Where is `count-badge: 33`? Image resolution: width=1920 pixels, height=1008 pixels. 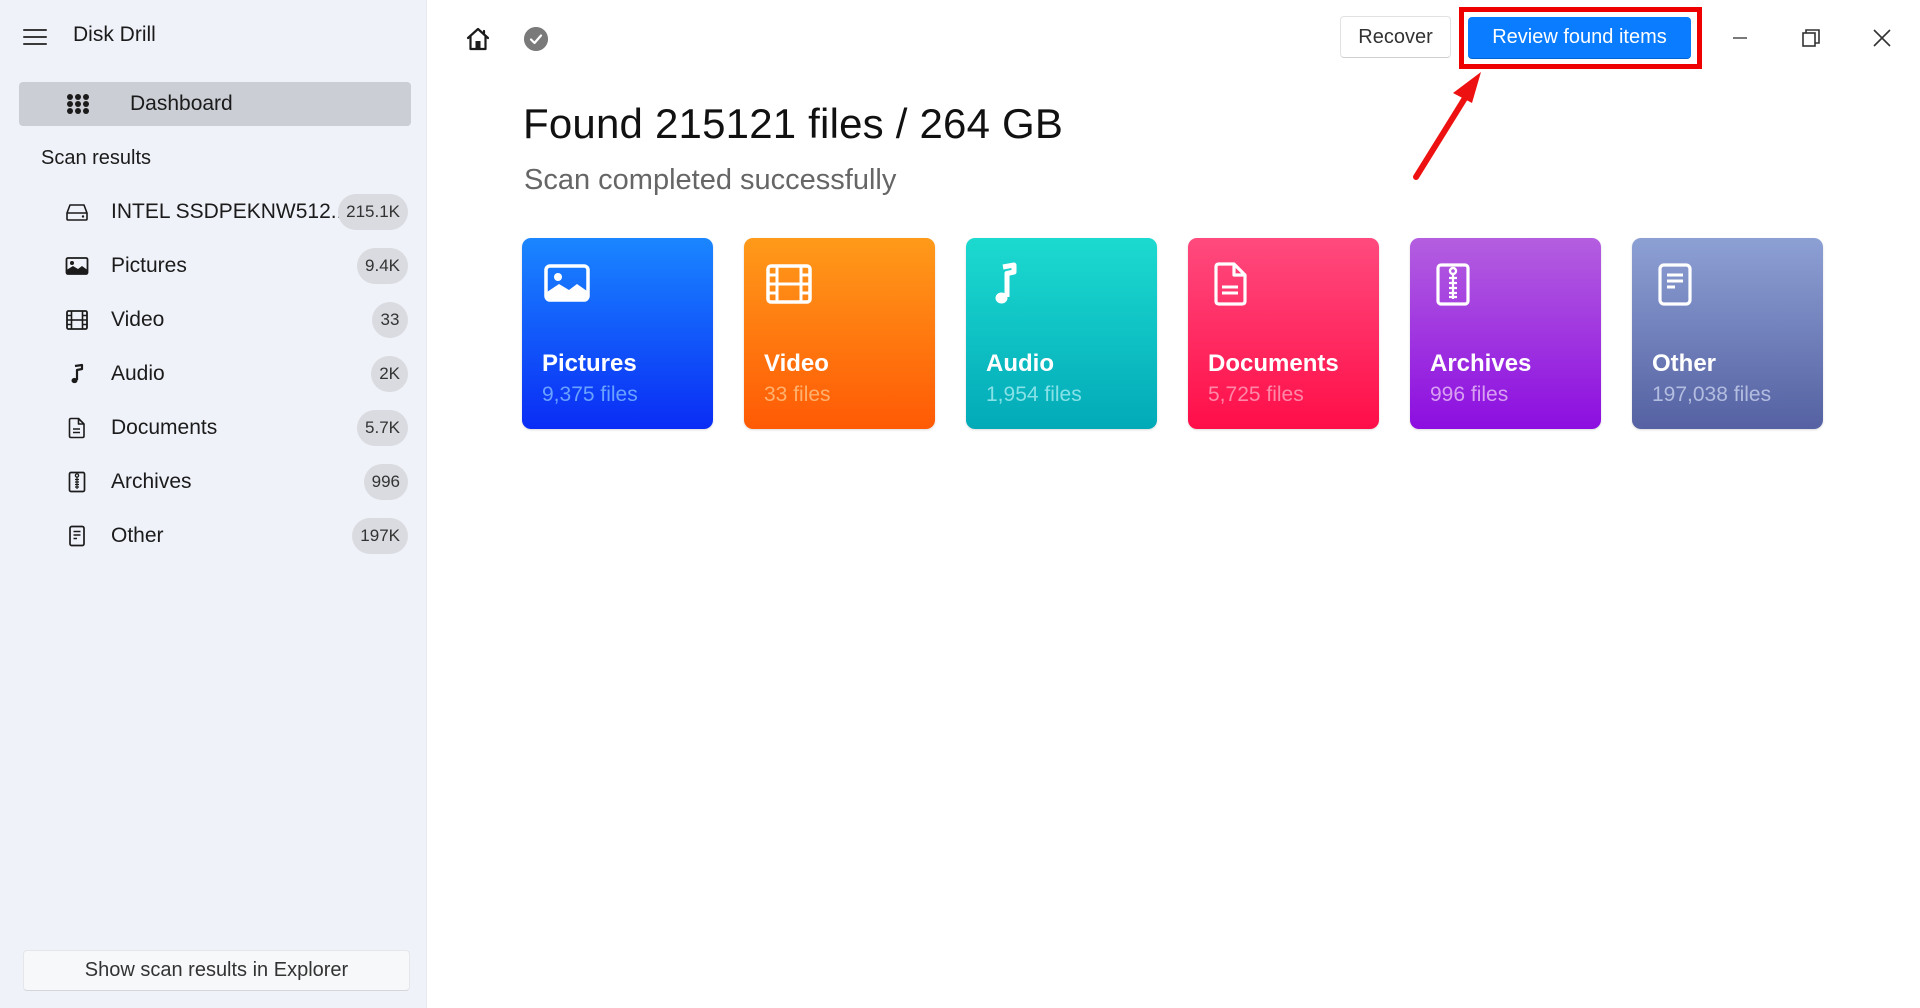
count-badge: 33 is located at coordinates (390, 320).